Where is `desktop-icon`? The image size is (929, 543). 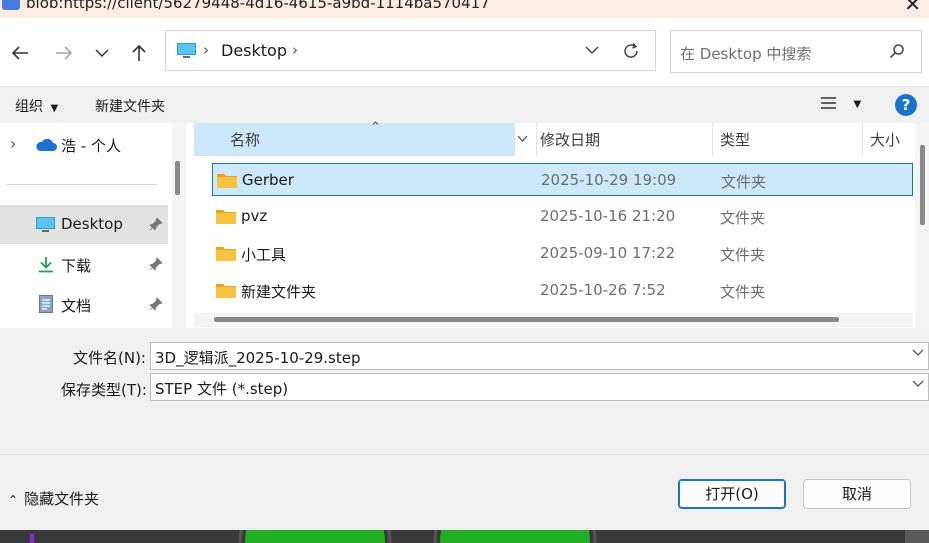
desktop-icon is located at coordinates (45, 224).